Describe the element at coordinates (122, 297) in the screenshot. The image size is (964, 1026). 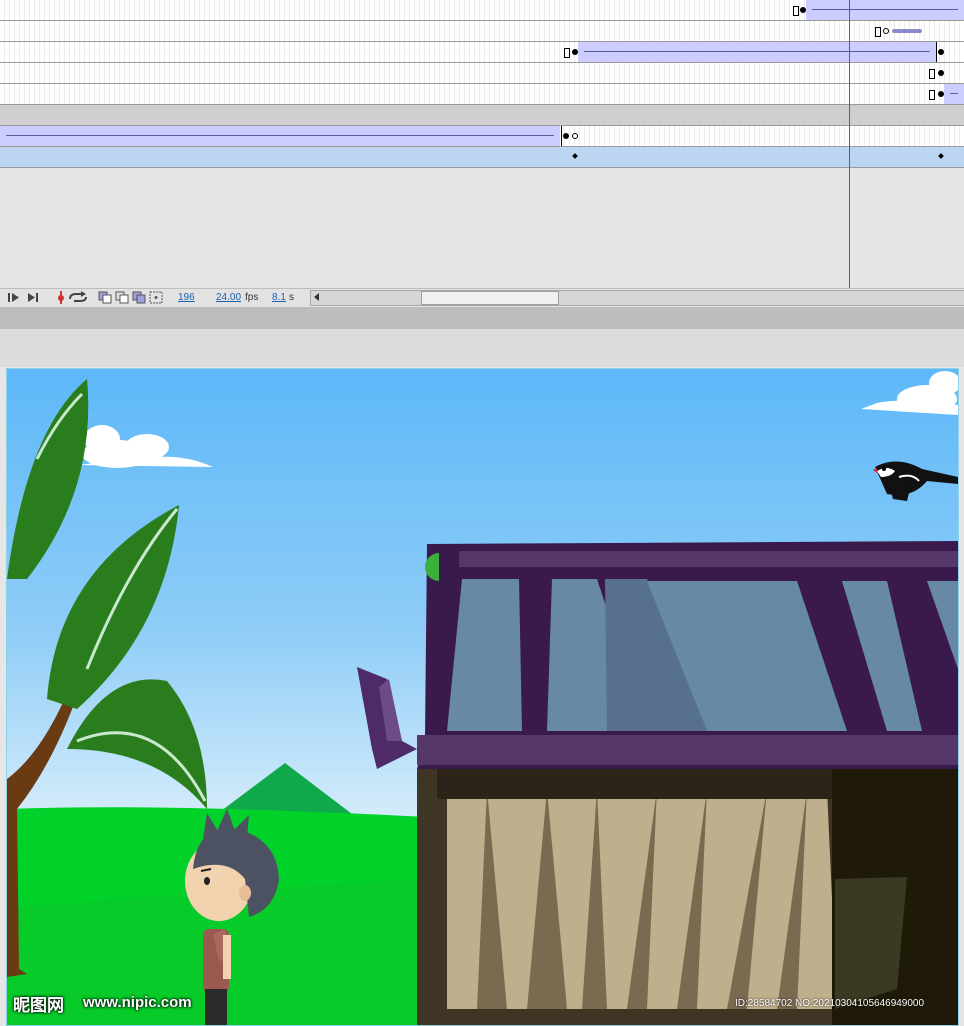
I see `onion-outline-icon` at that location.